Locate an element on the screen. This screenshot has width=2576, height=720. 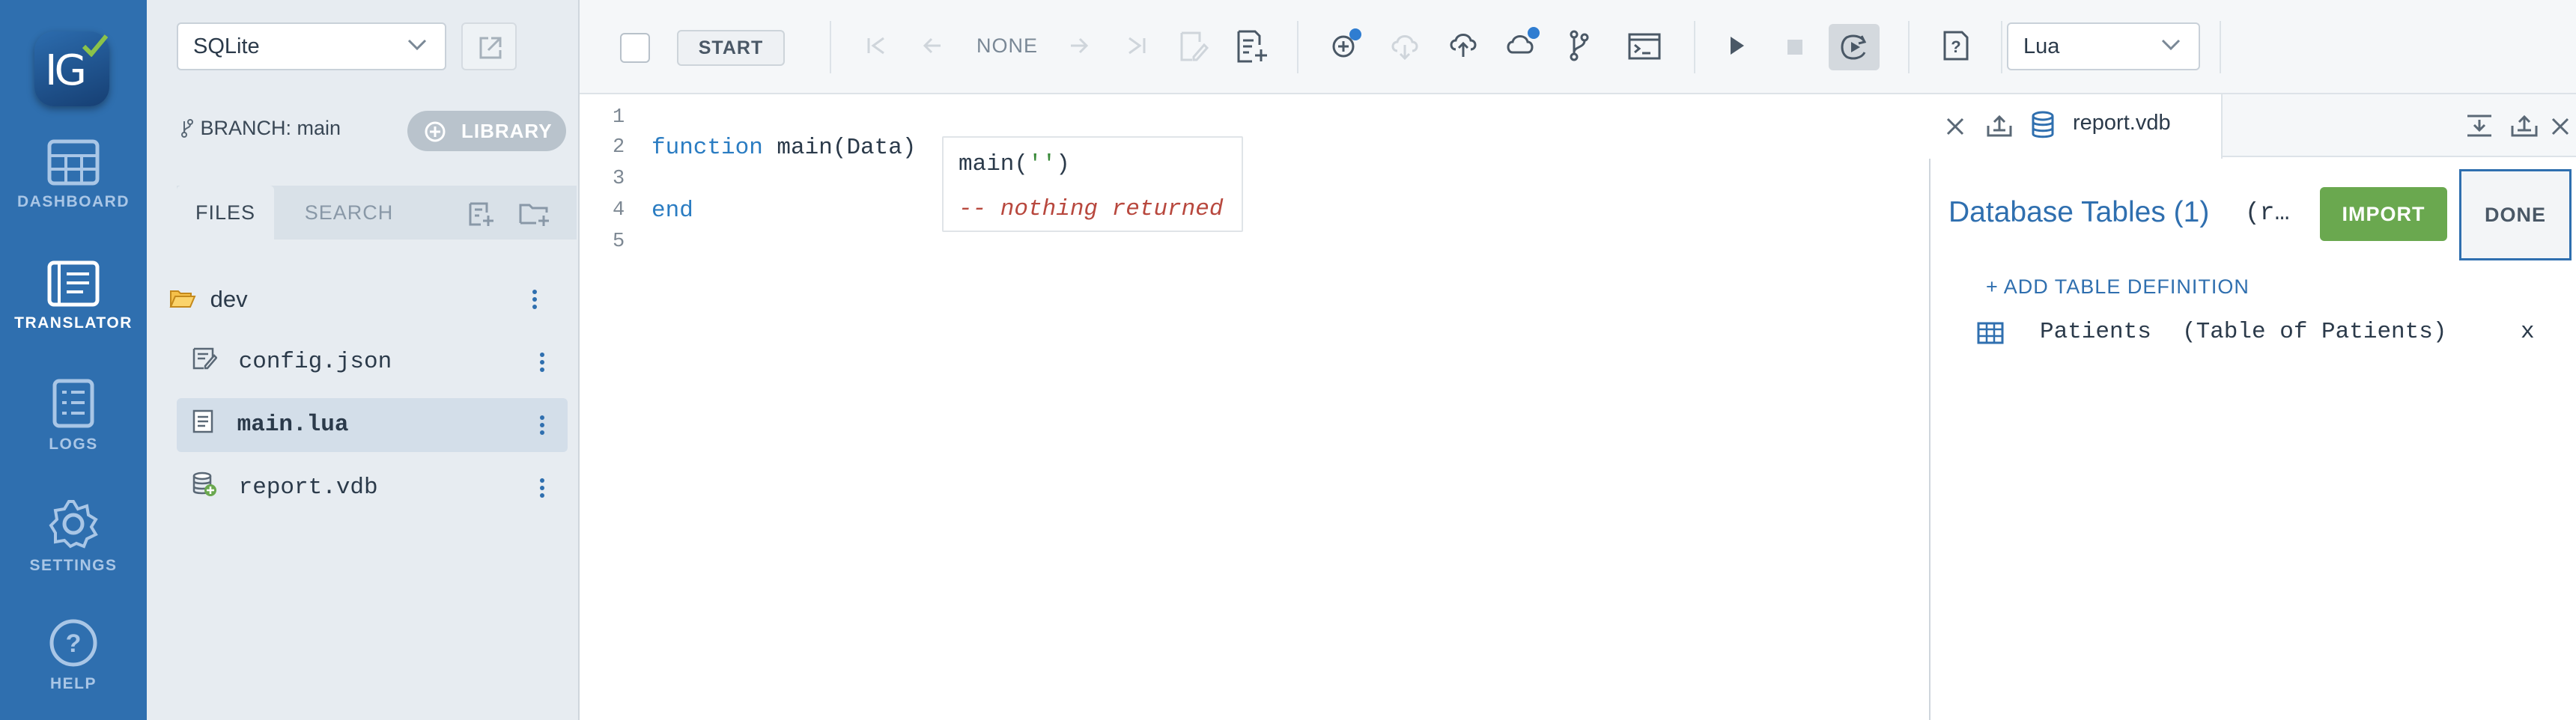
nav-label-help: HELP is located at coordinates (73, 683).